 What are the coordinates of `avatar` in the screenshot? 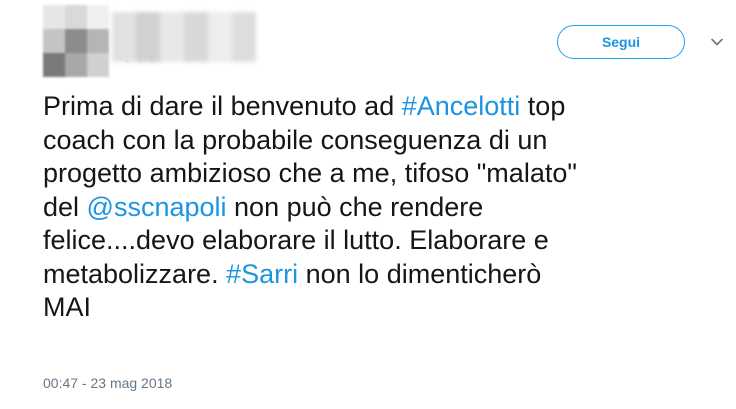 It's located at (76, 41).